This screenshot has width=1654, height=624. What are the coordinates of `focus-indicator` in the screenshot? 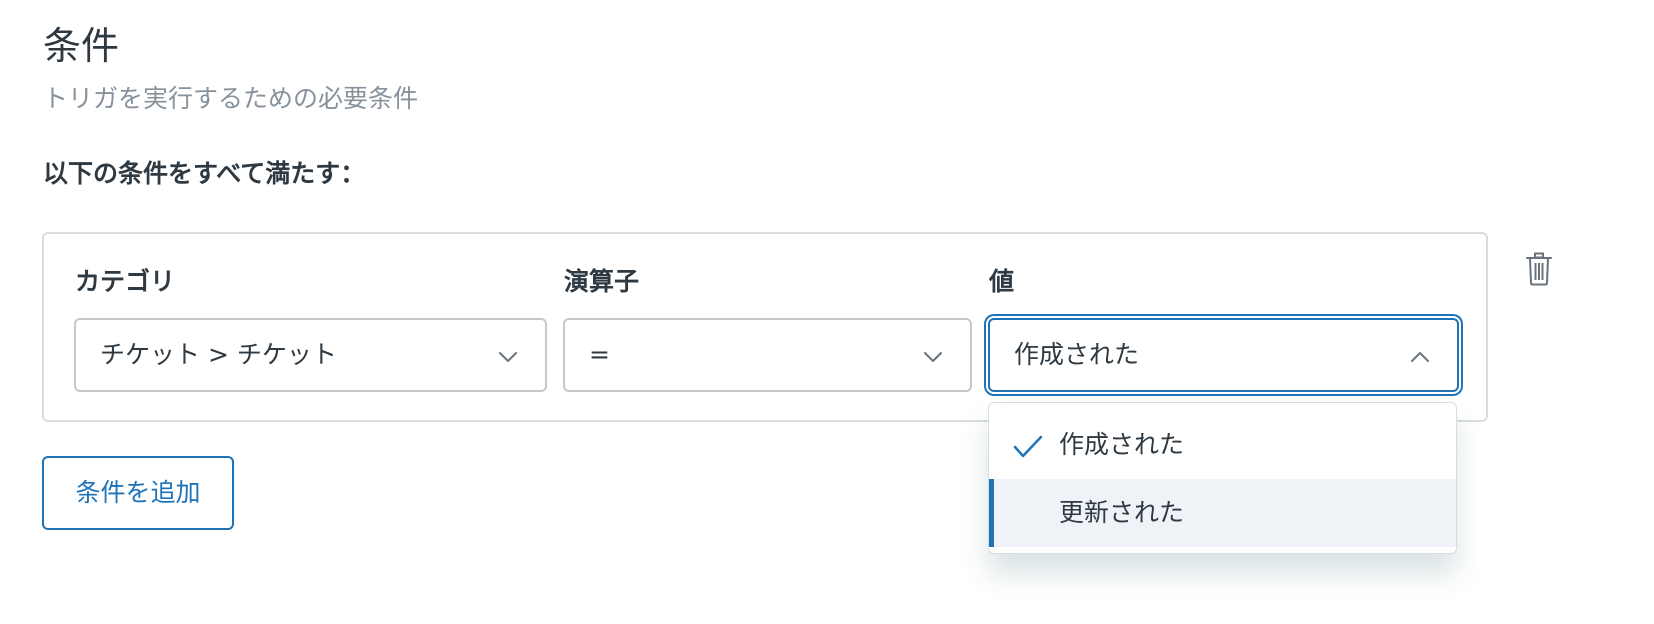 It's located at (991, 513).